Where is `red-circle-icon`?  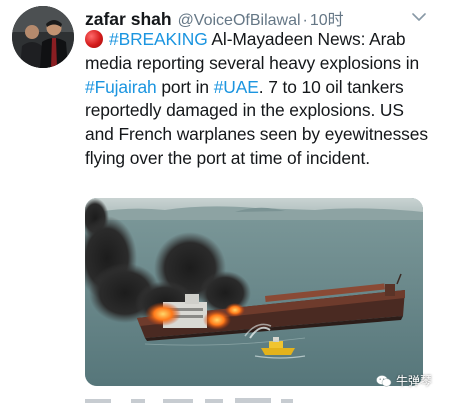
red-circle-icon is located at coordinates (94, 39).